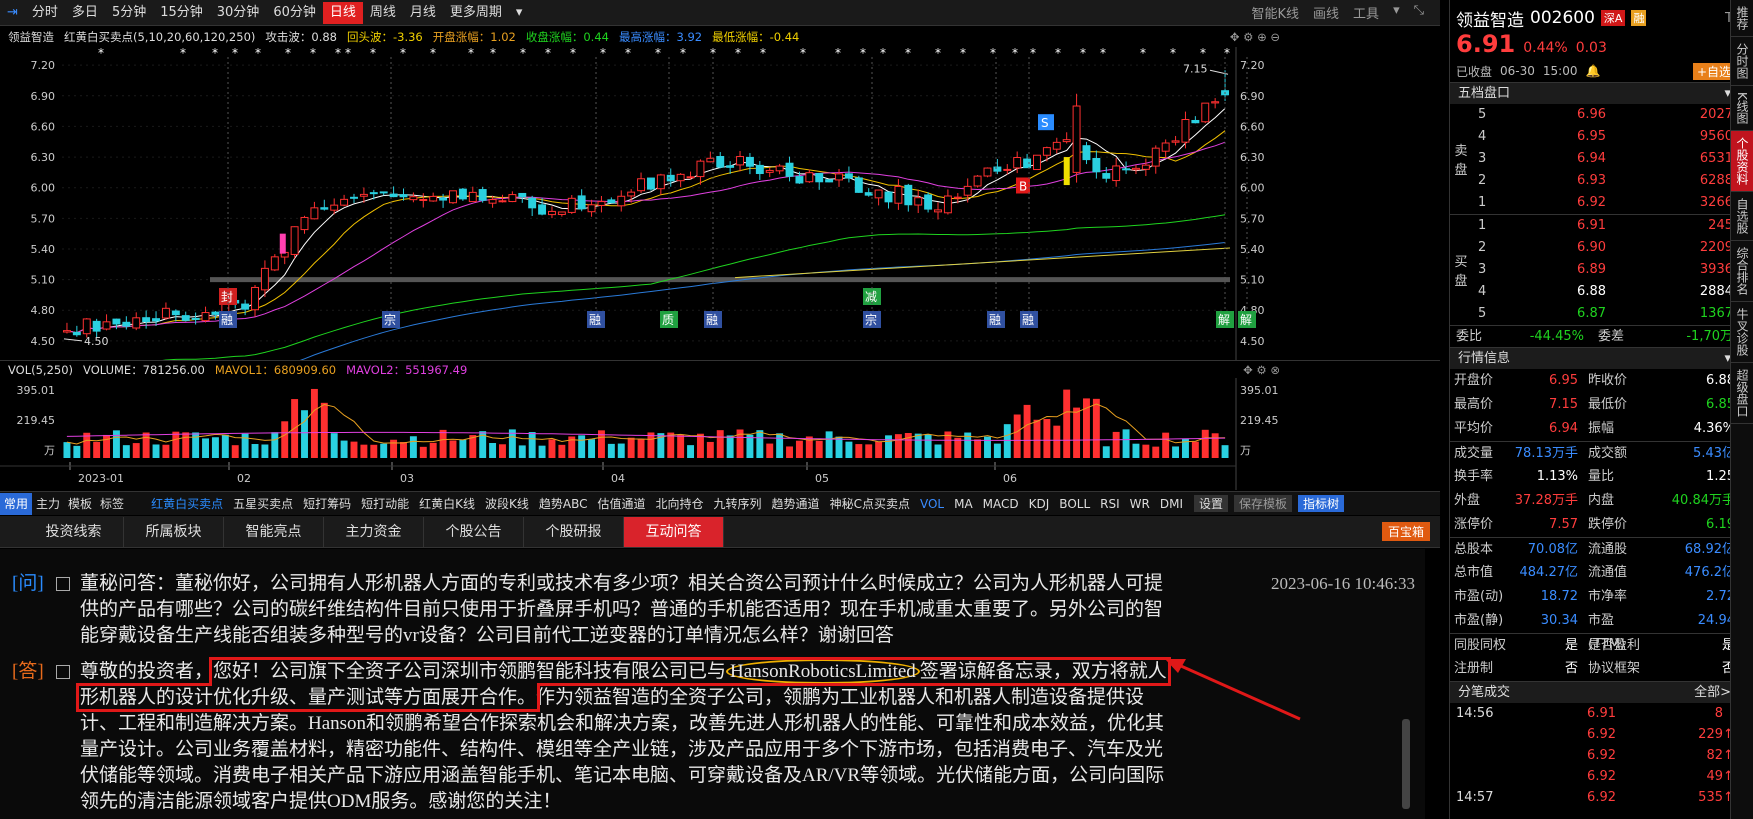 This screenshot has width=1753, height=819. Describe the element at coordinates (1716, 620) in the screenshot. I see `market-value: 24.94` at that location.